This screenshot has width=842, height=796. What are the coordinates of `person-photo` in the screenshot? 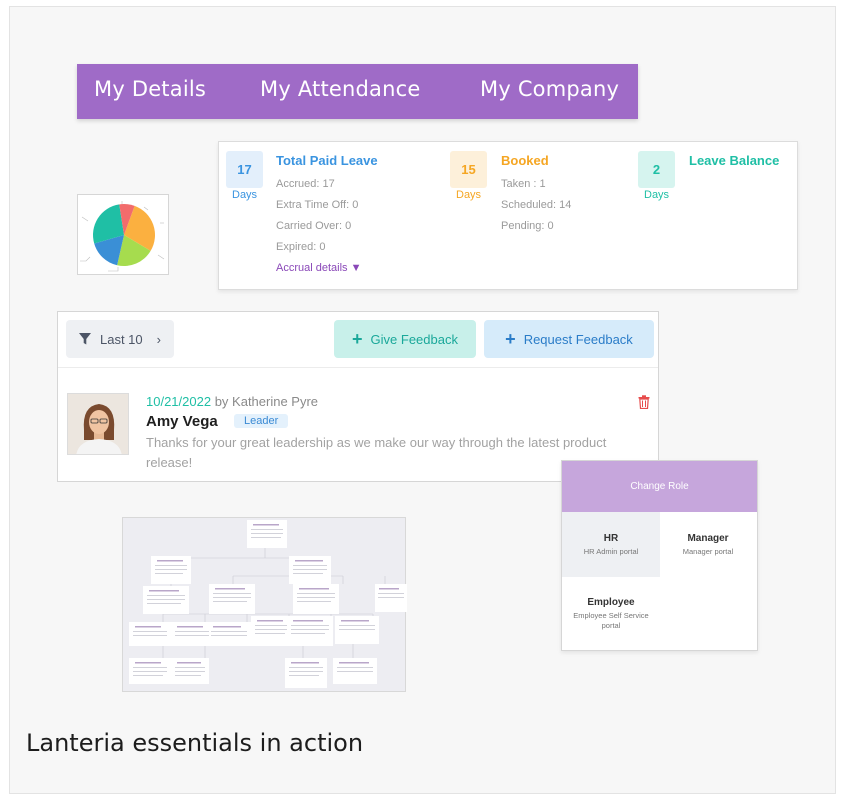 It's located at (98, 424).